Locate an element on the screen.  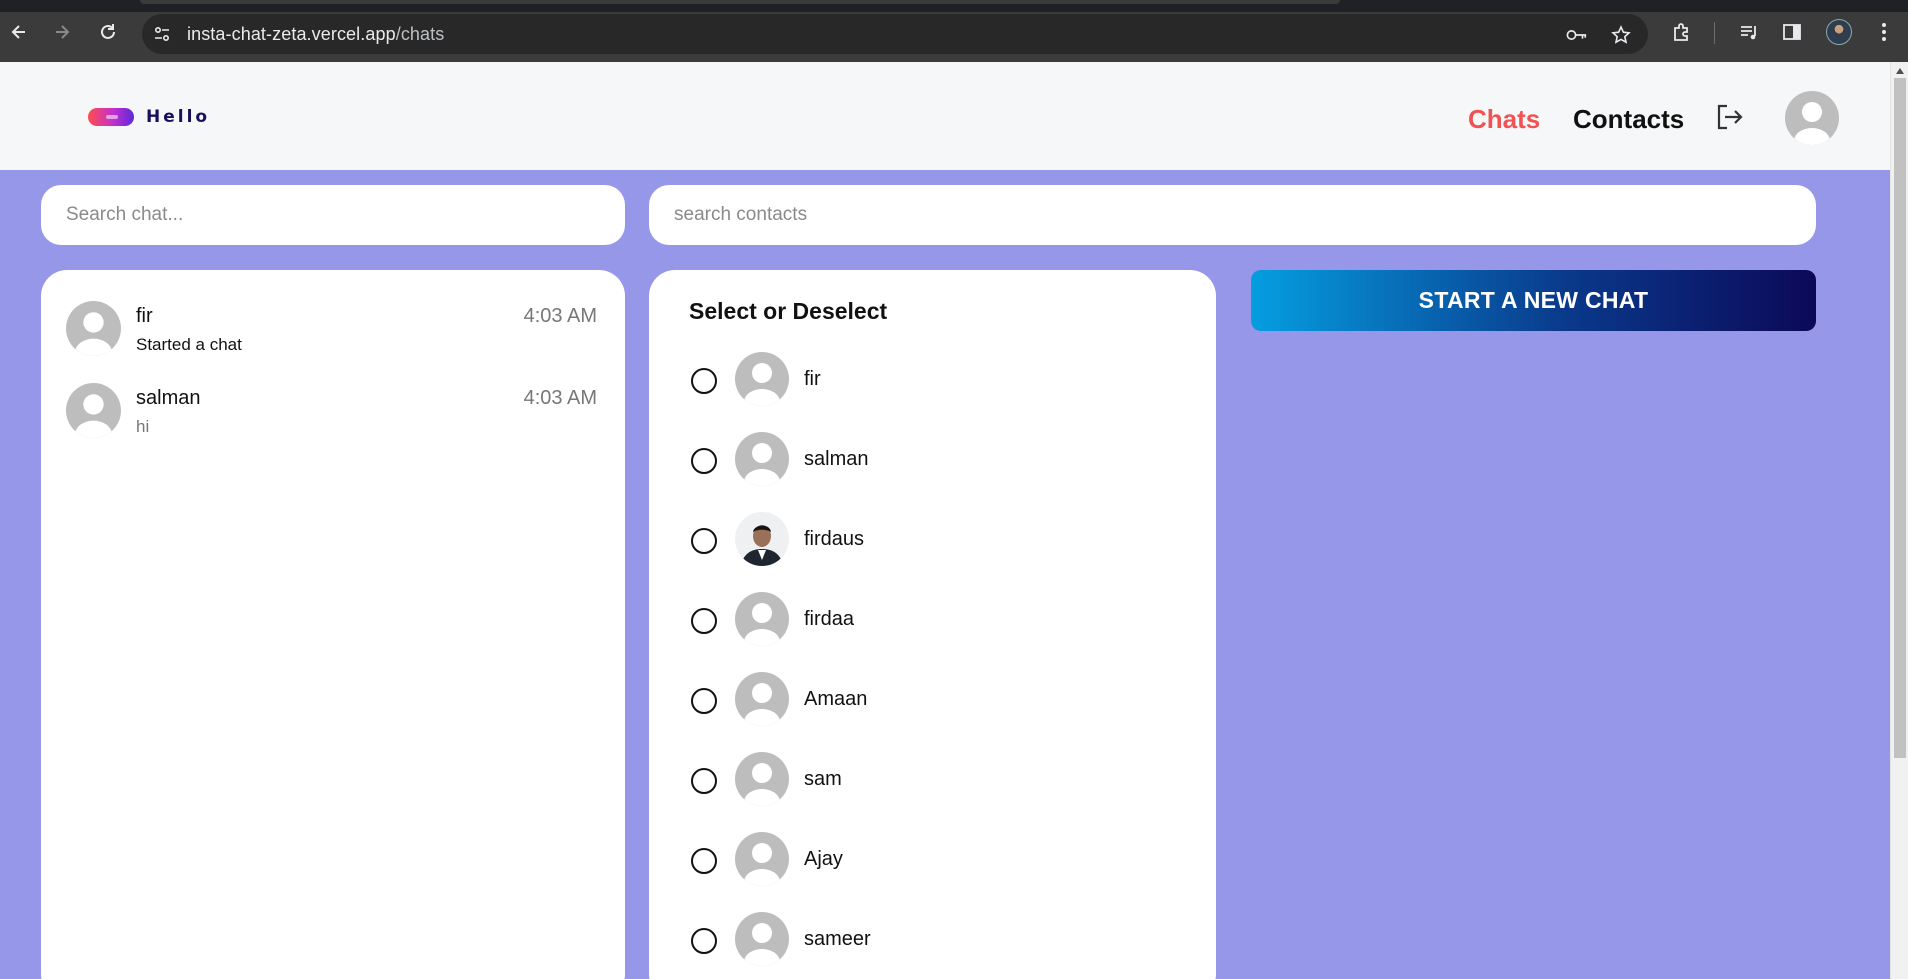
side-panel-icon is located at coordinates (1792, 32).